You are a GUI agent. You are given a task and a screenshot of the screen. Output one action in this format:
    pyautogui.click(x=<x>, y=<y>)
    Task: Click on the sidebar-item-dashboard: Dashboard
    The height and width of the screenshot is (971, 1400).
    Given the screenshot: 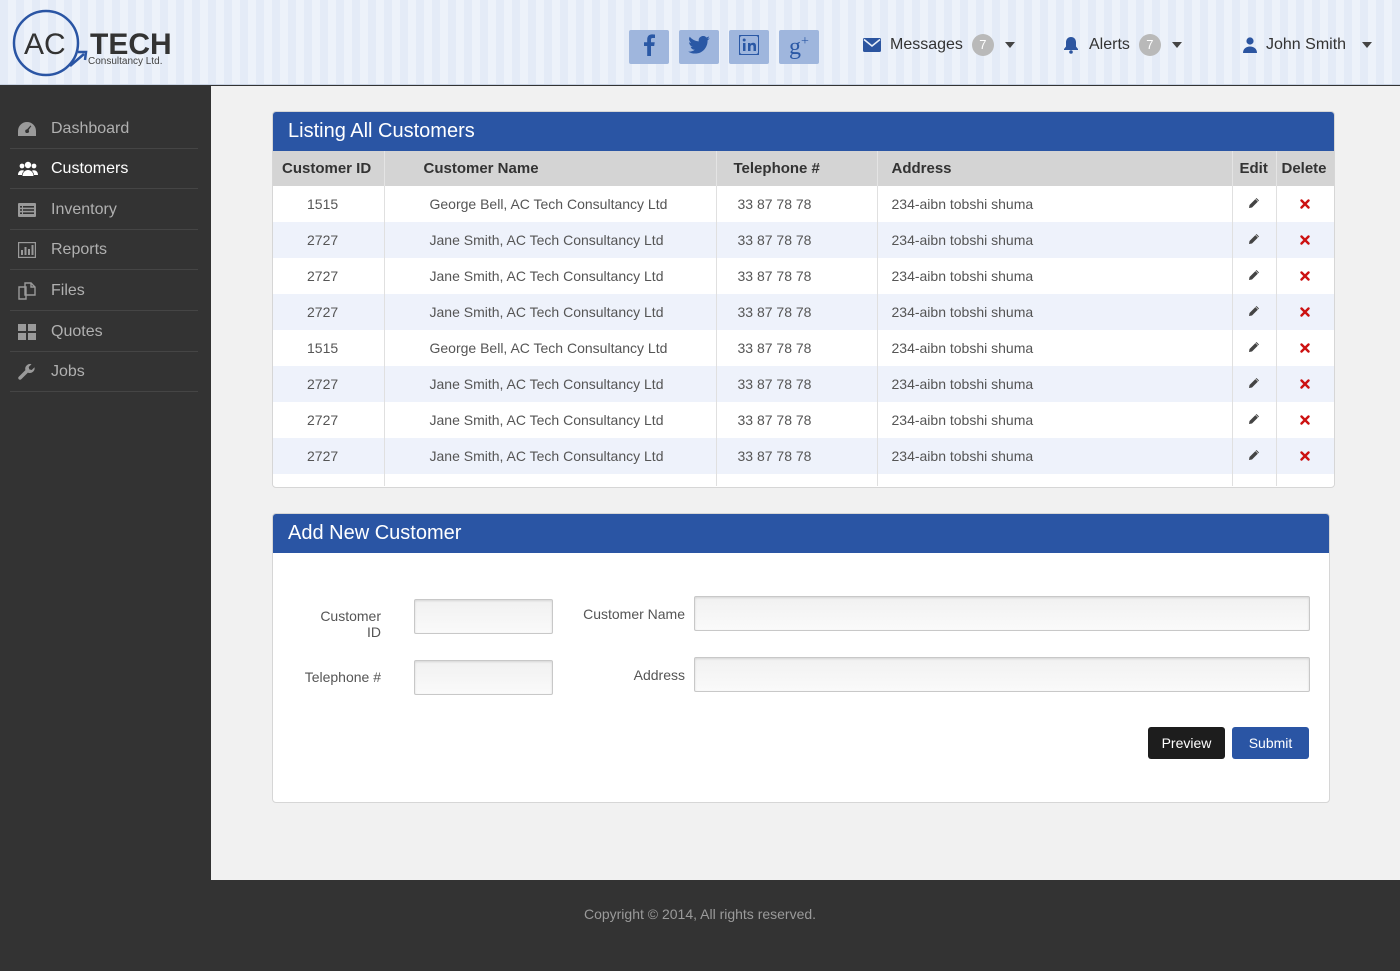 What is the action you would take?
    pyautogui.click(x=104, y=129)
    